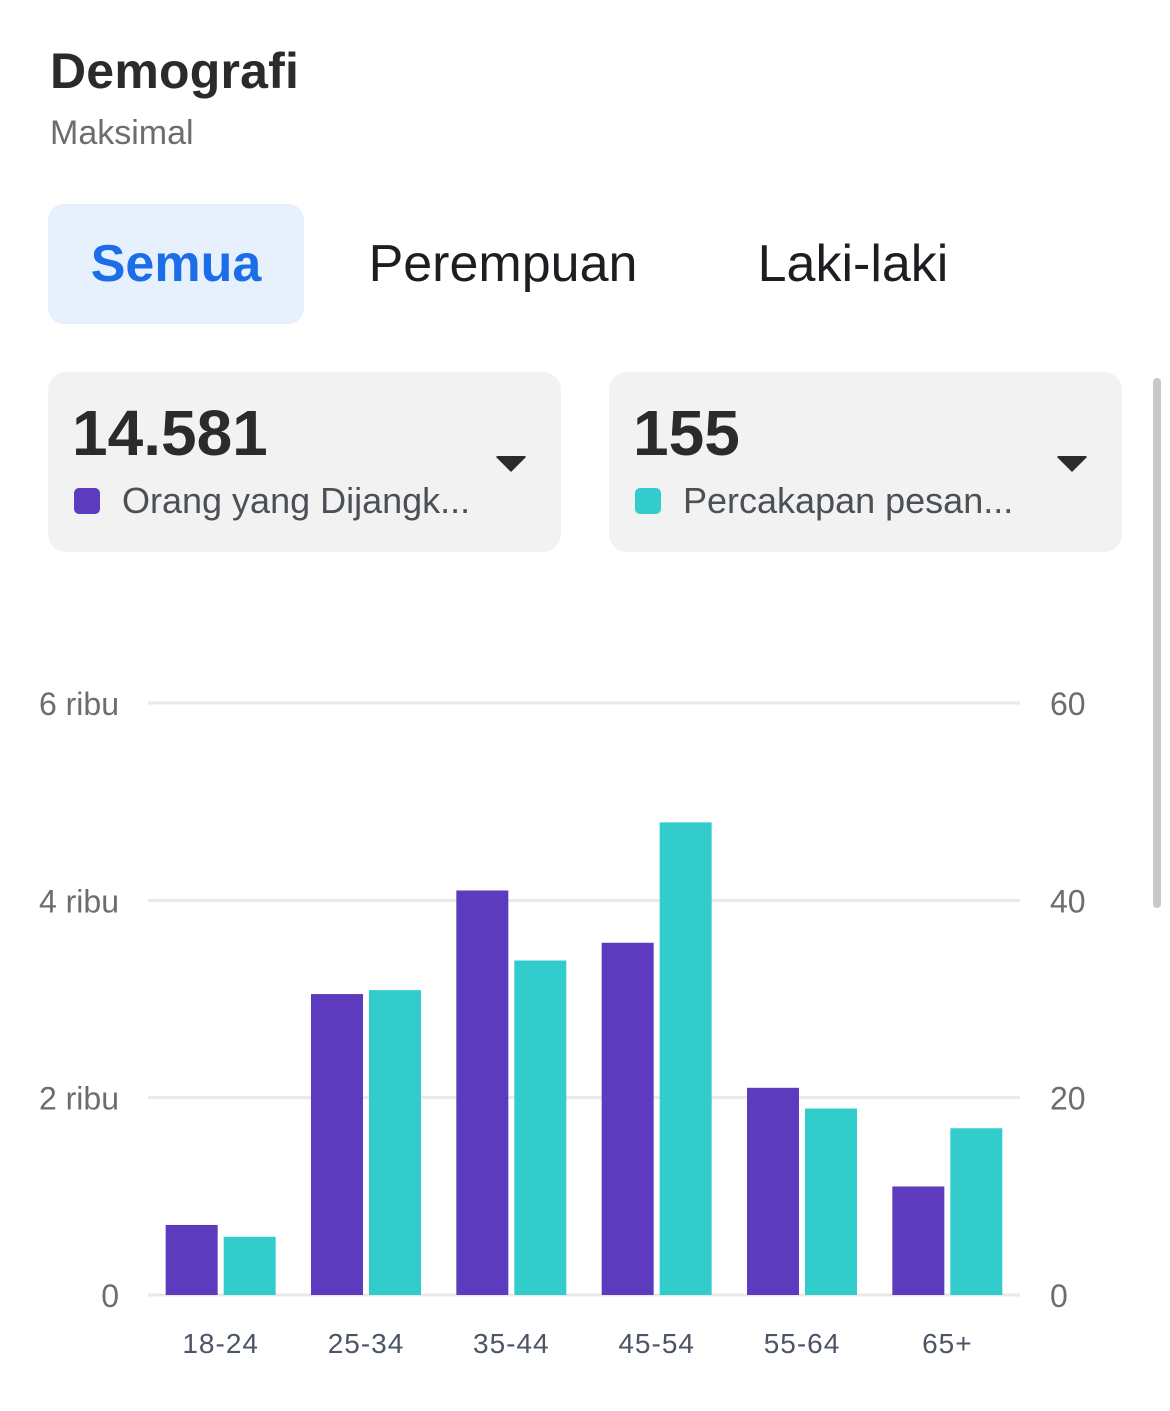 This screenshot has height=1411, width=1170. What do you see at coordinates (176, 264) in the screenshot?
I see `tab-semua: Semua` at bounding box center [176, 264].